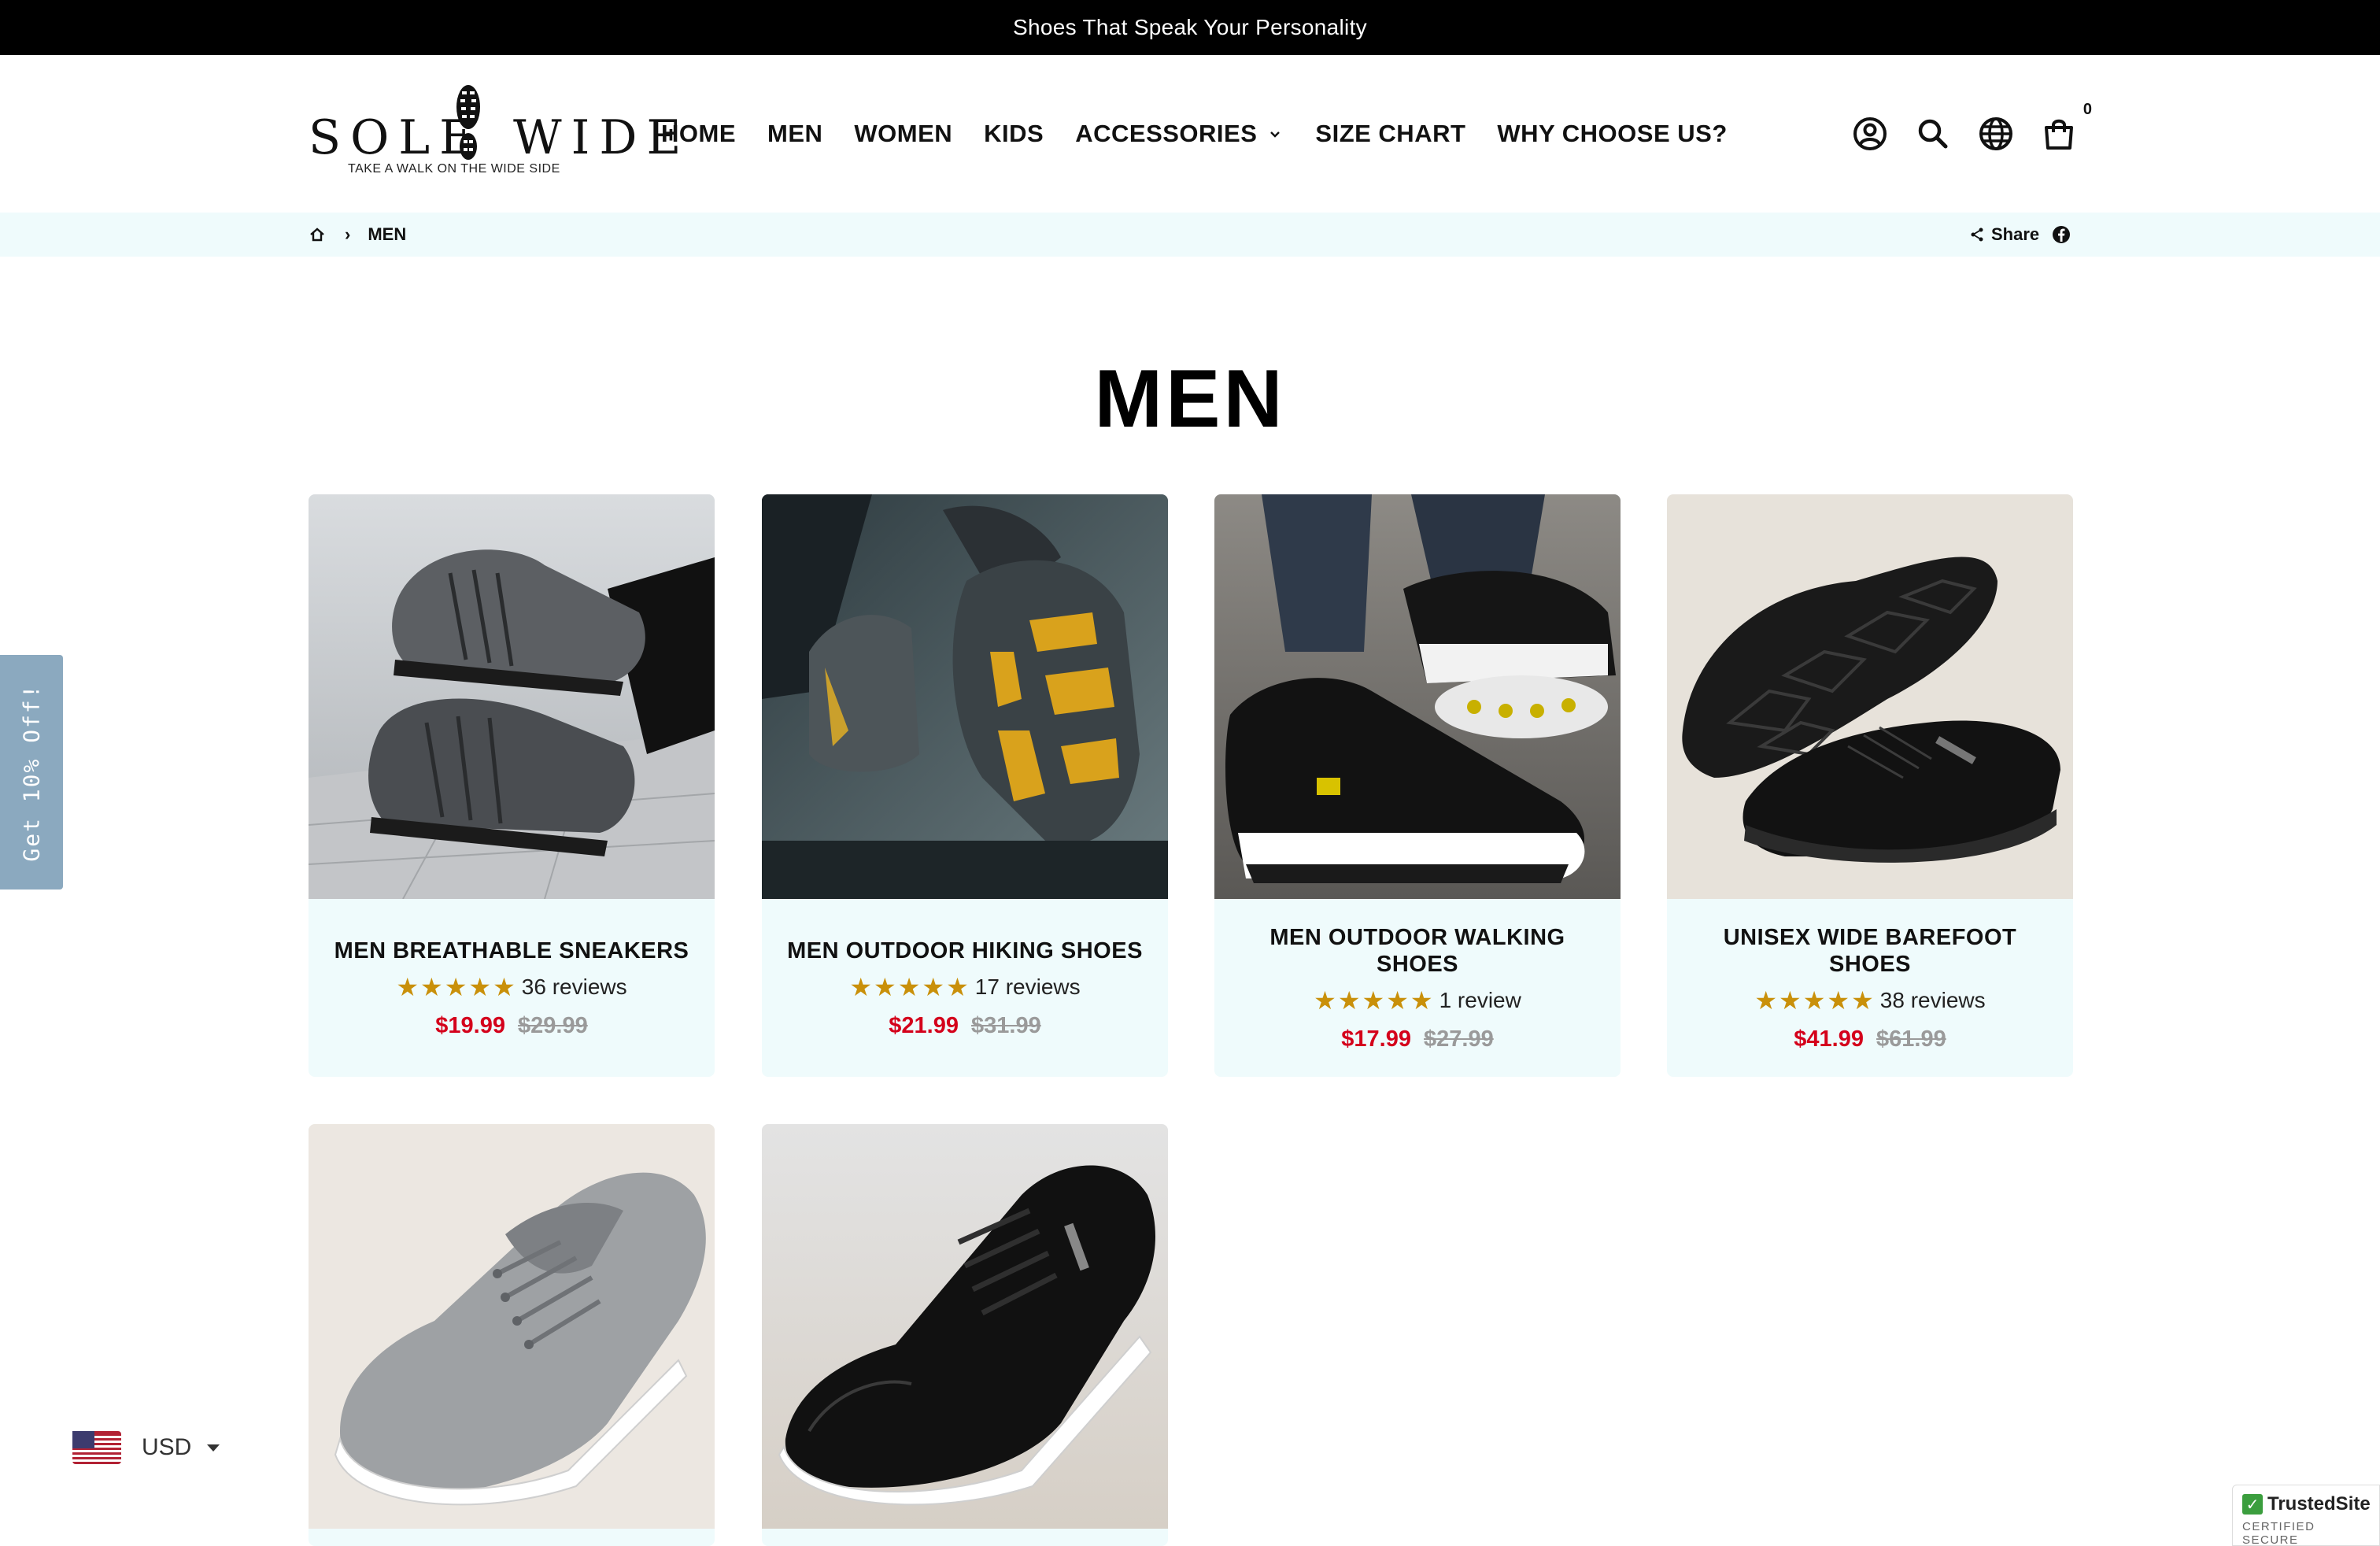  I want to click on sneaker-photo, so click(512, 696).